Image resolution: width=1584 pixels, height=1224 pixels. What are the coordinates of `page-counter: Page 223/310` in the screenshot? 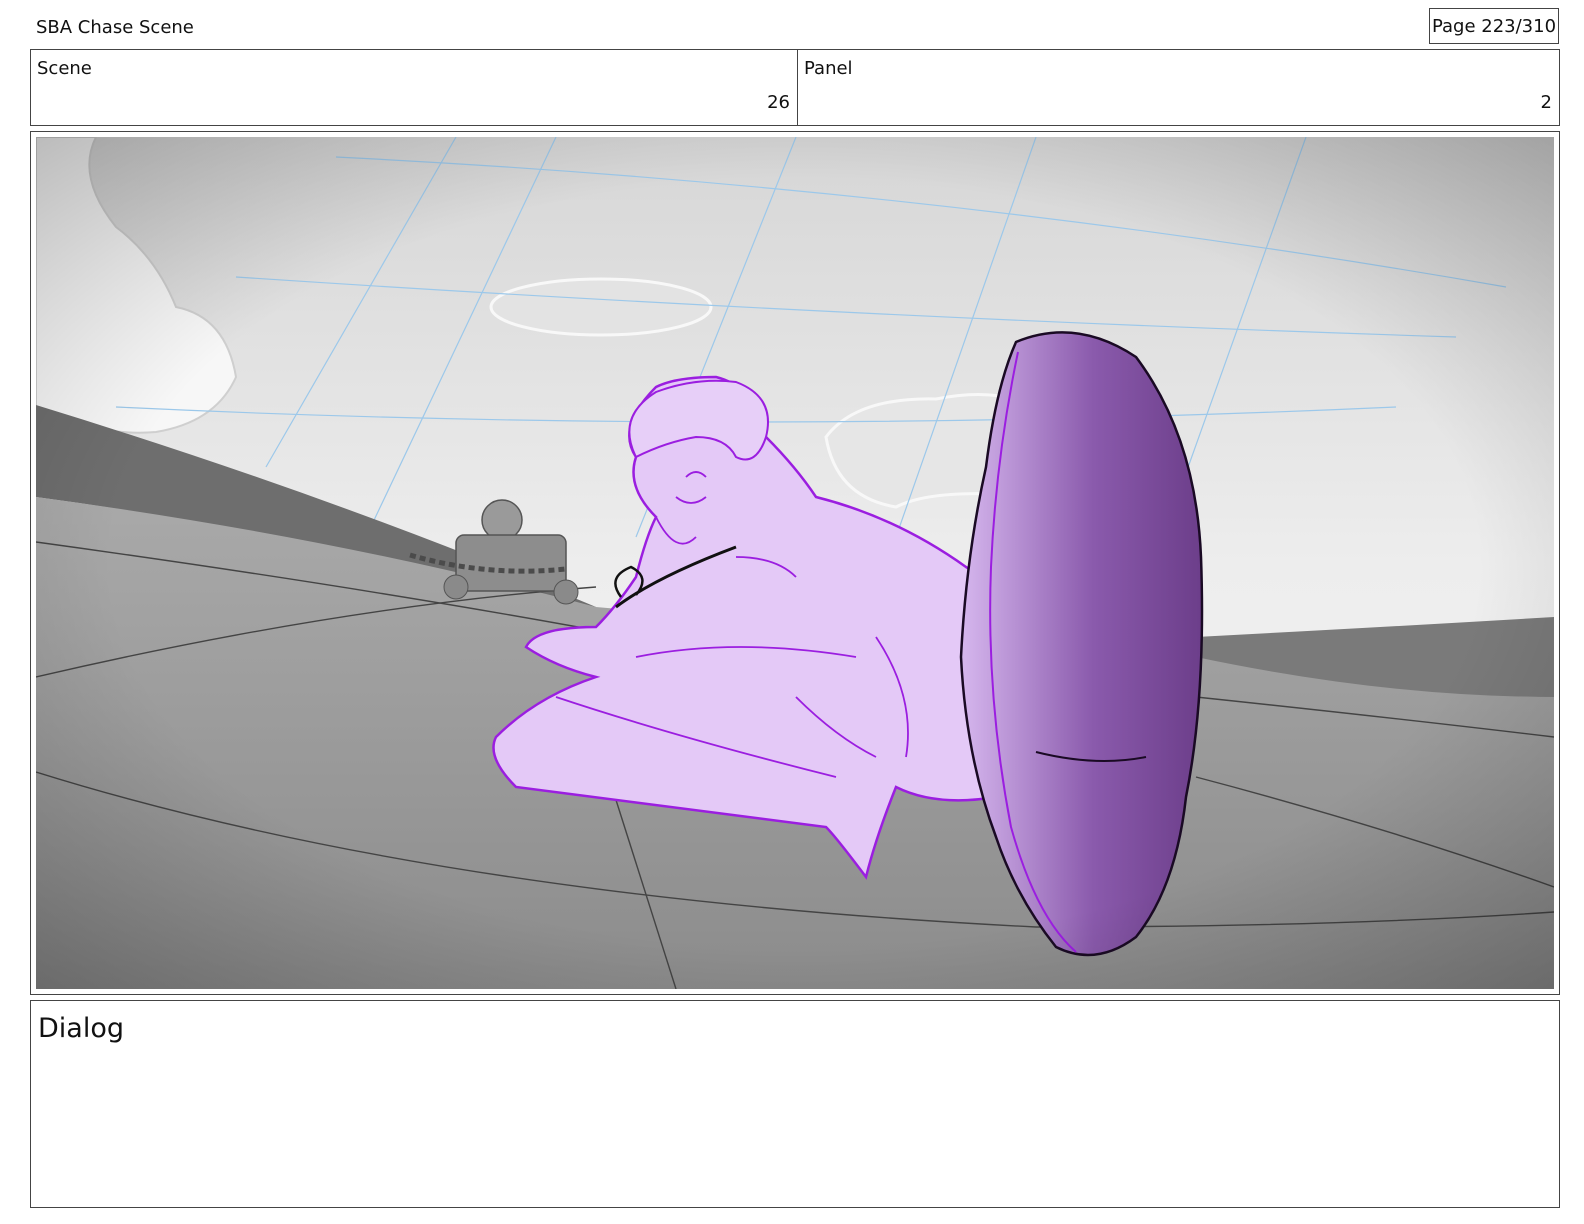 It's located at (1494, 26).